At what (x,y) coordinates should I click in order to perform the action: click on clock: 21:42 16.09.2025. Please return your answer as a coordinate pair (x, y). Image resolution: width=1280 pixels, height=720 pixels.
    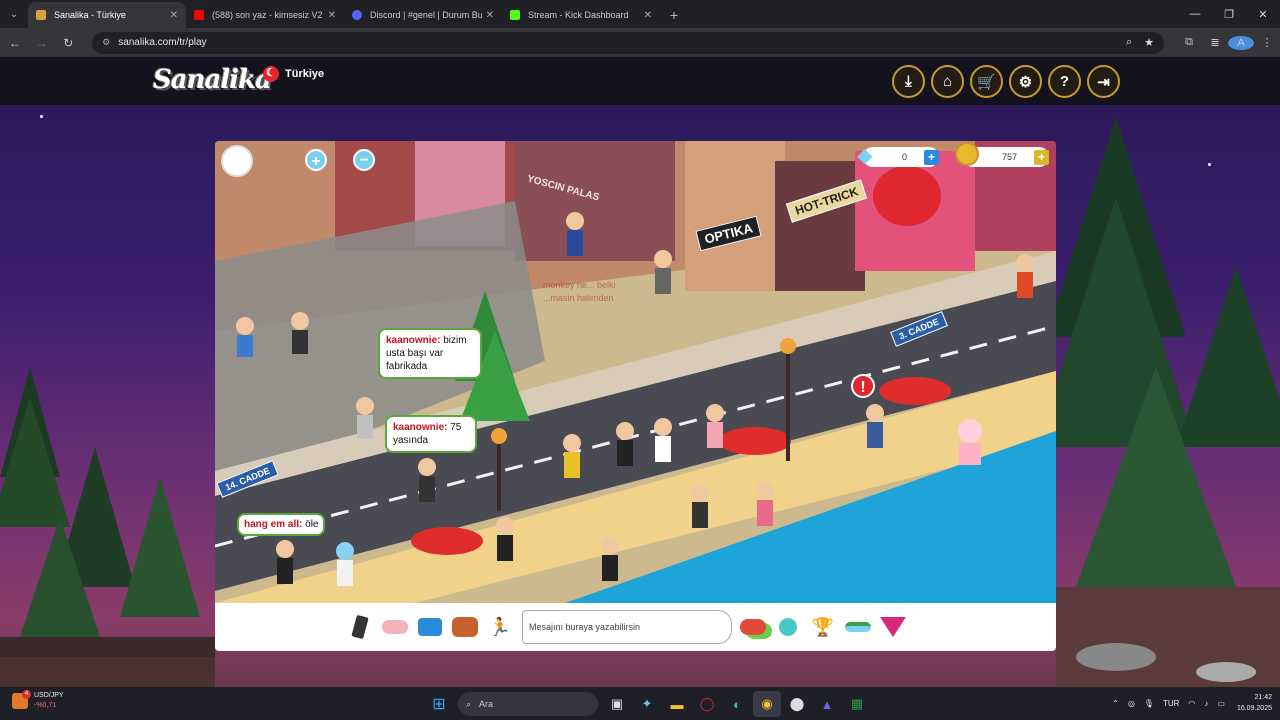
    Looking at the image, I should click on (1254, 703).